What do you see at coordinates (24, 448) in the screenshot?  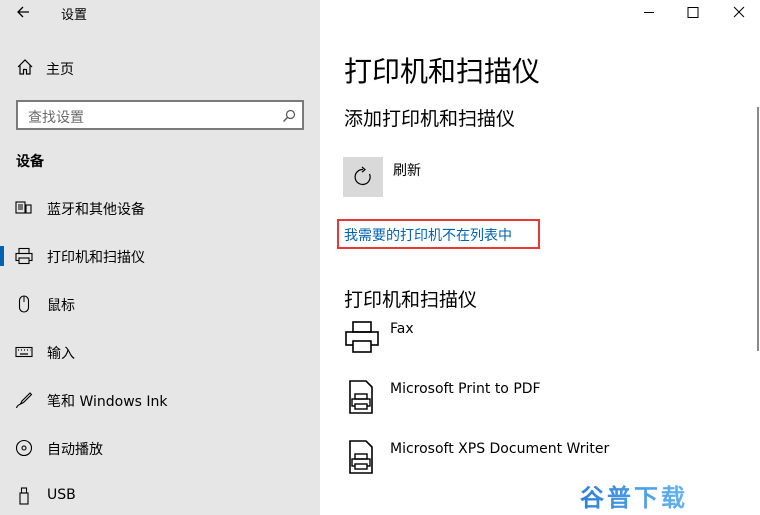 I see `autoplay-icon` at bounding box center [24, 448].